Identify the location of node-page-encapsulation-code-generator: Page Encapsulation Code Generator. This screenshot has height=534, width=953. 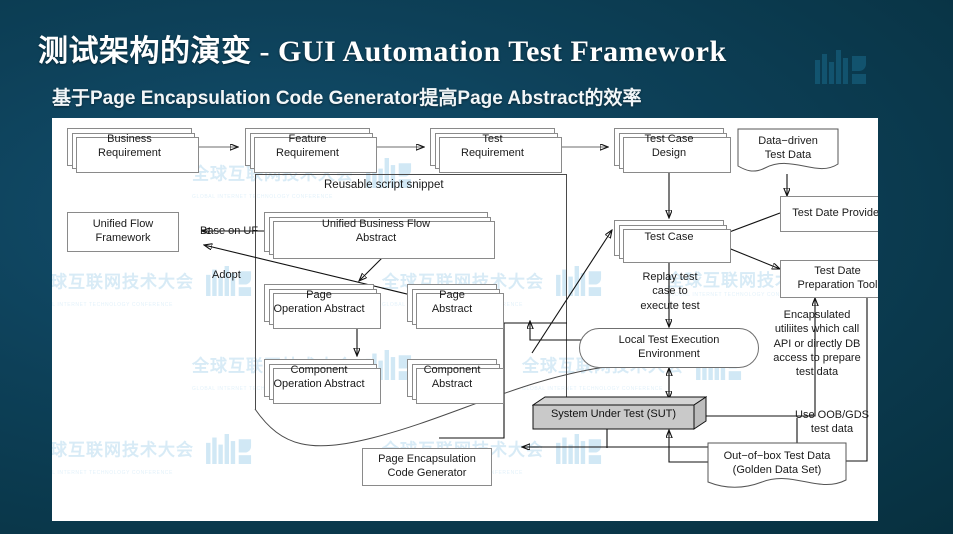
(427, 467).